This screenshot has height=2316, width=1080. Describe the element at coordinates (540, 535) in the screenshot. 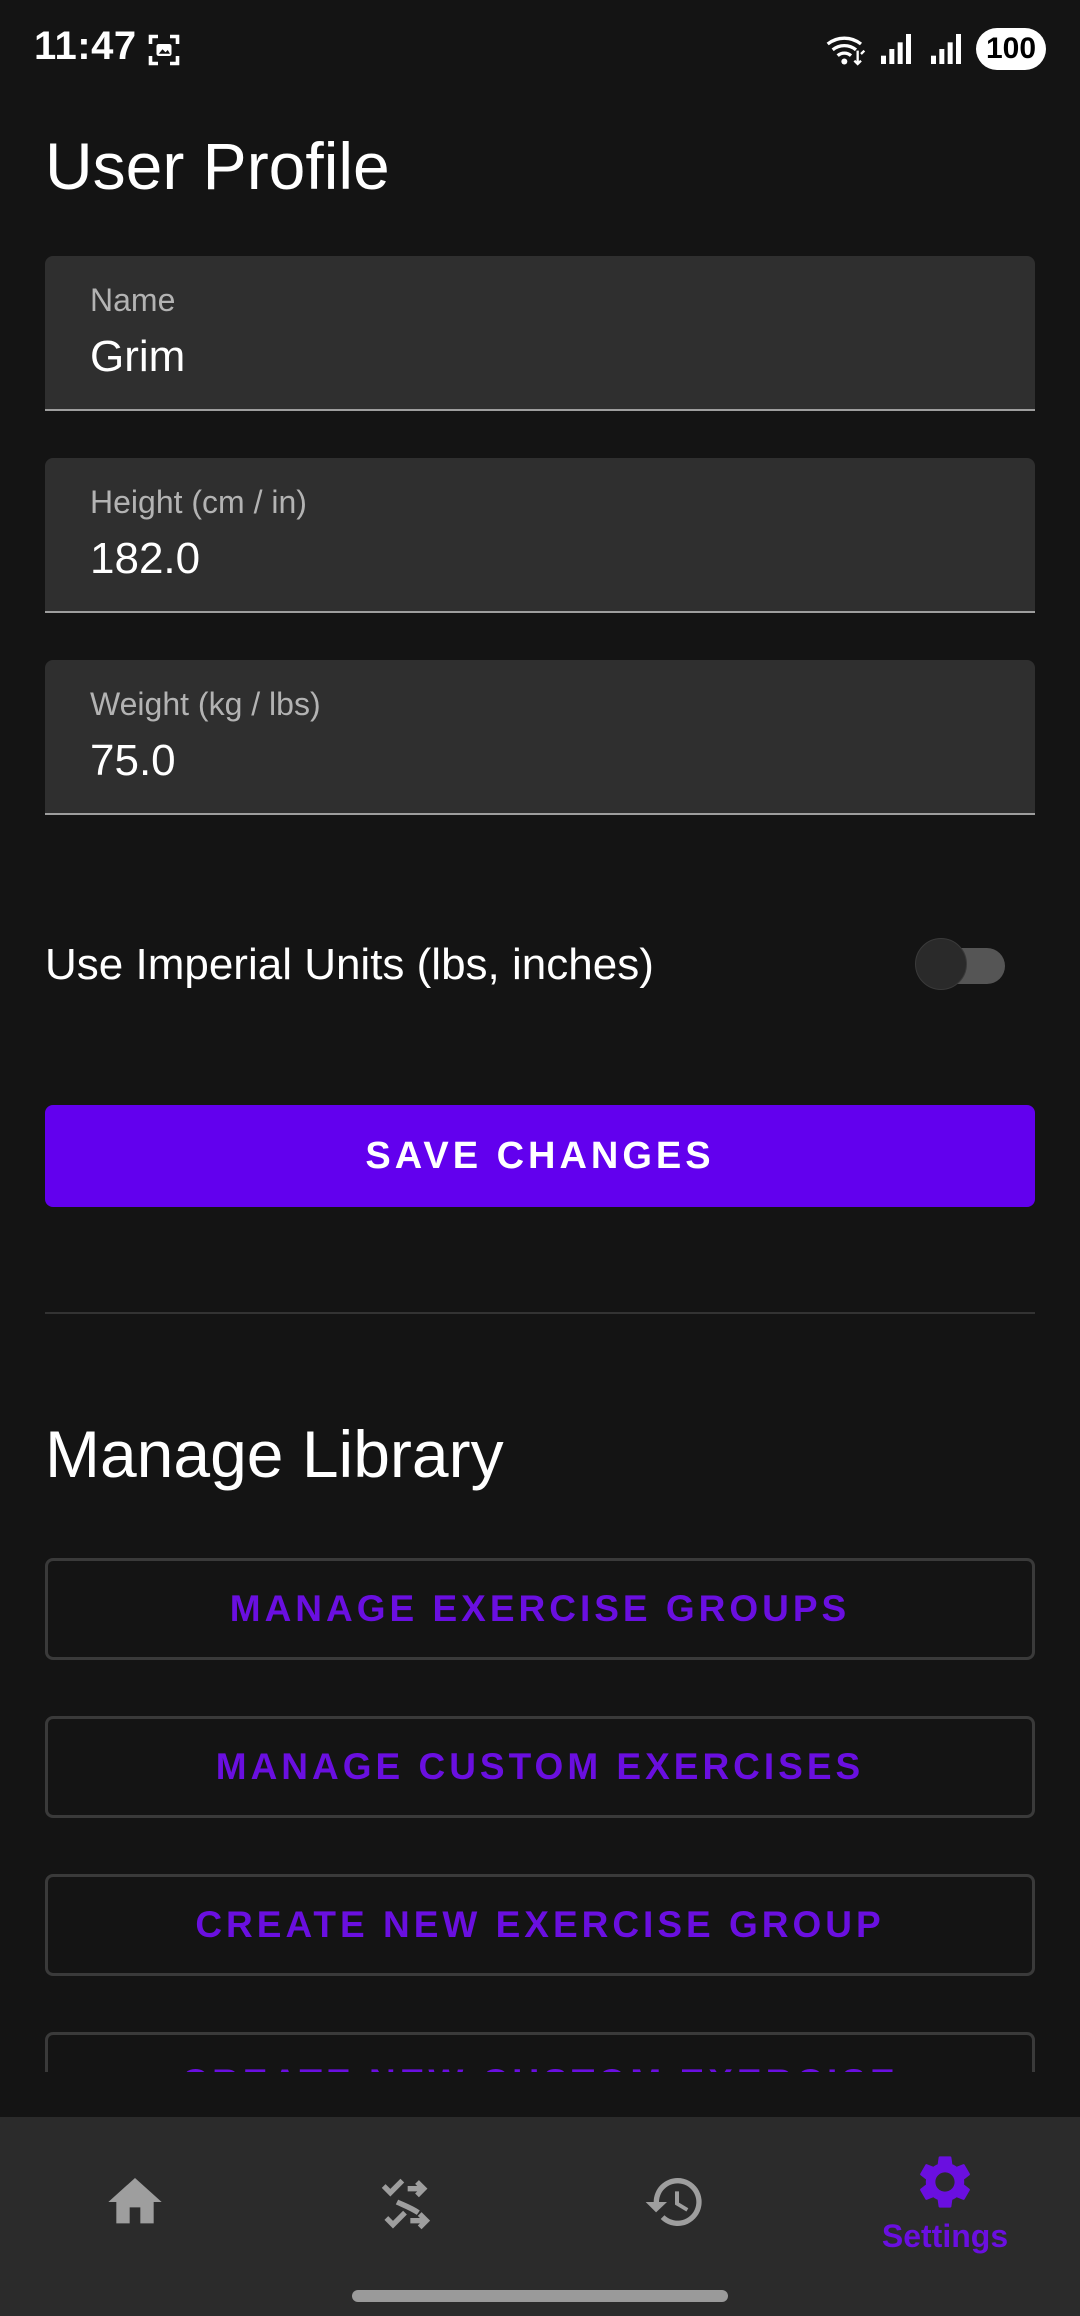

I see `height-field: Height (cm / in) 182.0` at that location.